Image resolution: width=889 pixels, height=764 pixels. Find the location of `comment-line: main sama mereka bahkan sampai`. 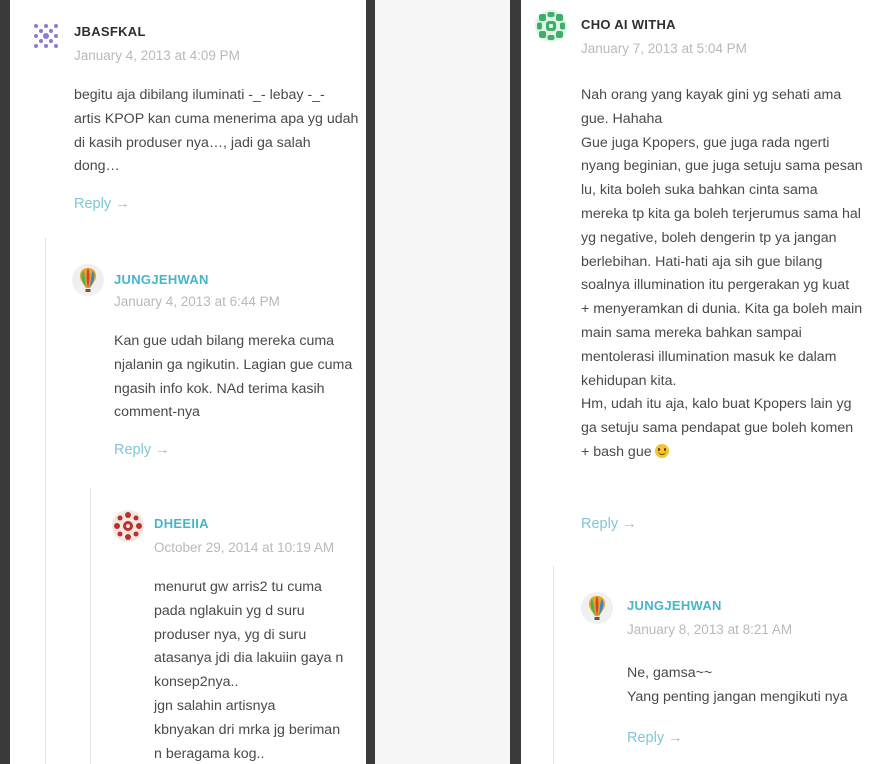

comment-line: main sama mereka bahkan sampai is located at coordinates (691, 332).